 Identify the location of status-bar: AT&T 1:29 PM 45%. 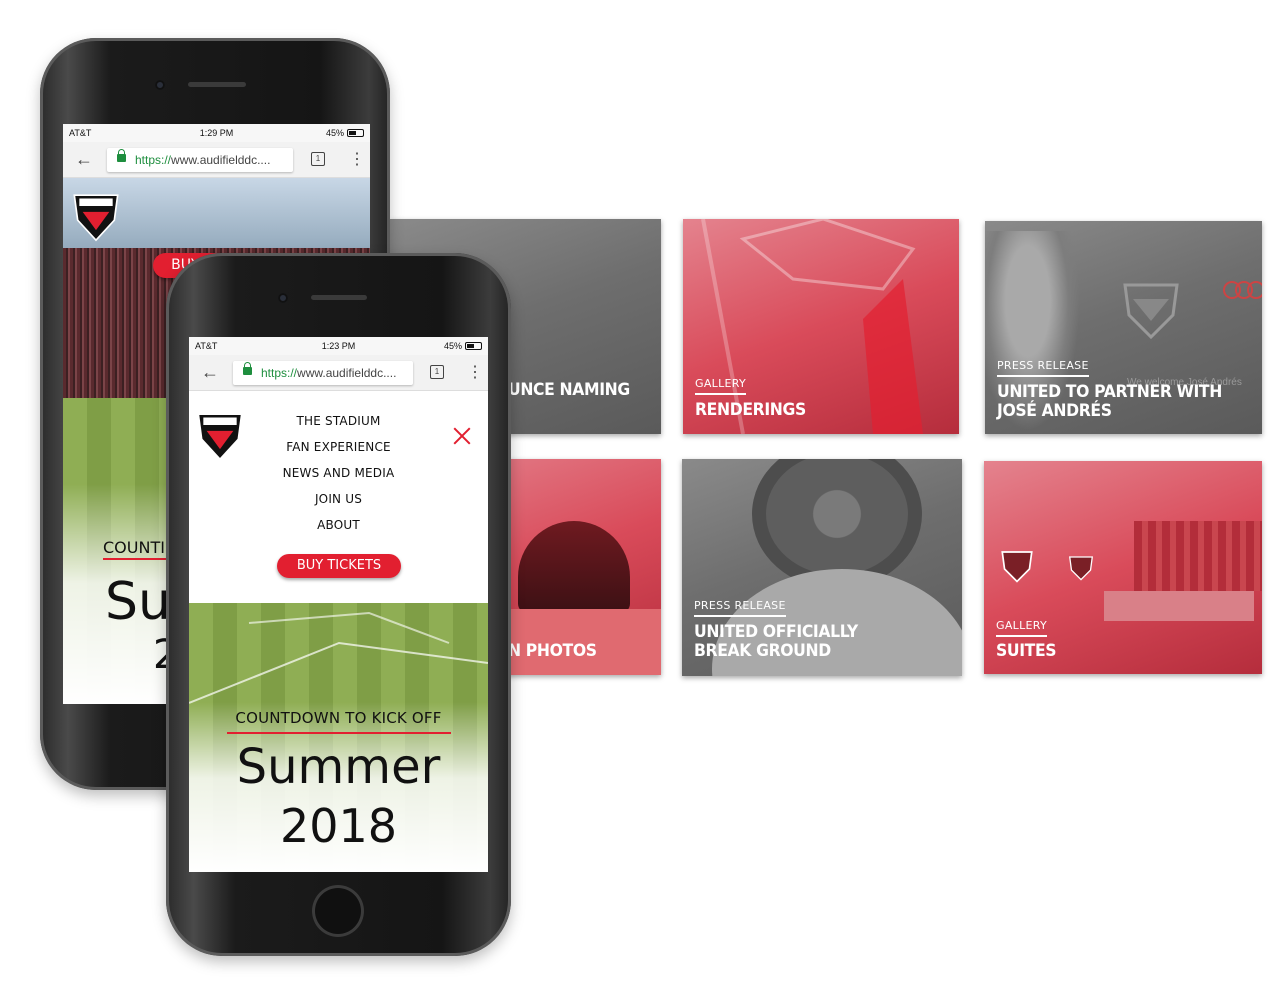
(216, 133).